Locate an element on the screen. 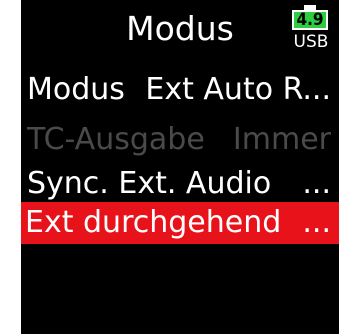  menu-item-label: TC-Ausgabe is located at coordinates (116, 139).